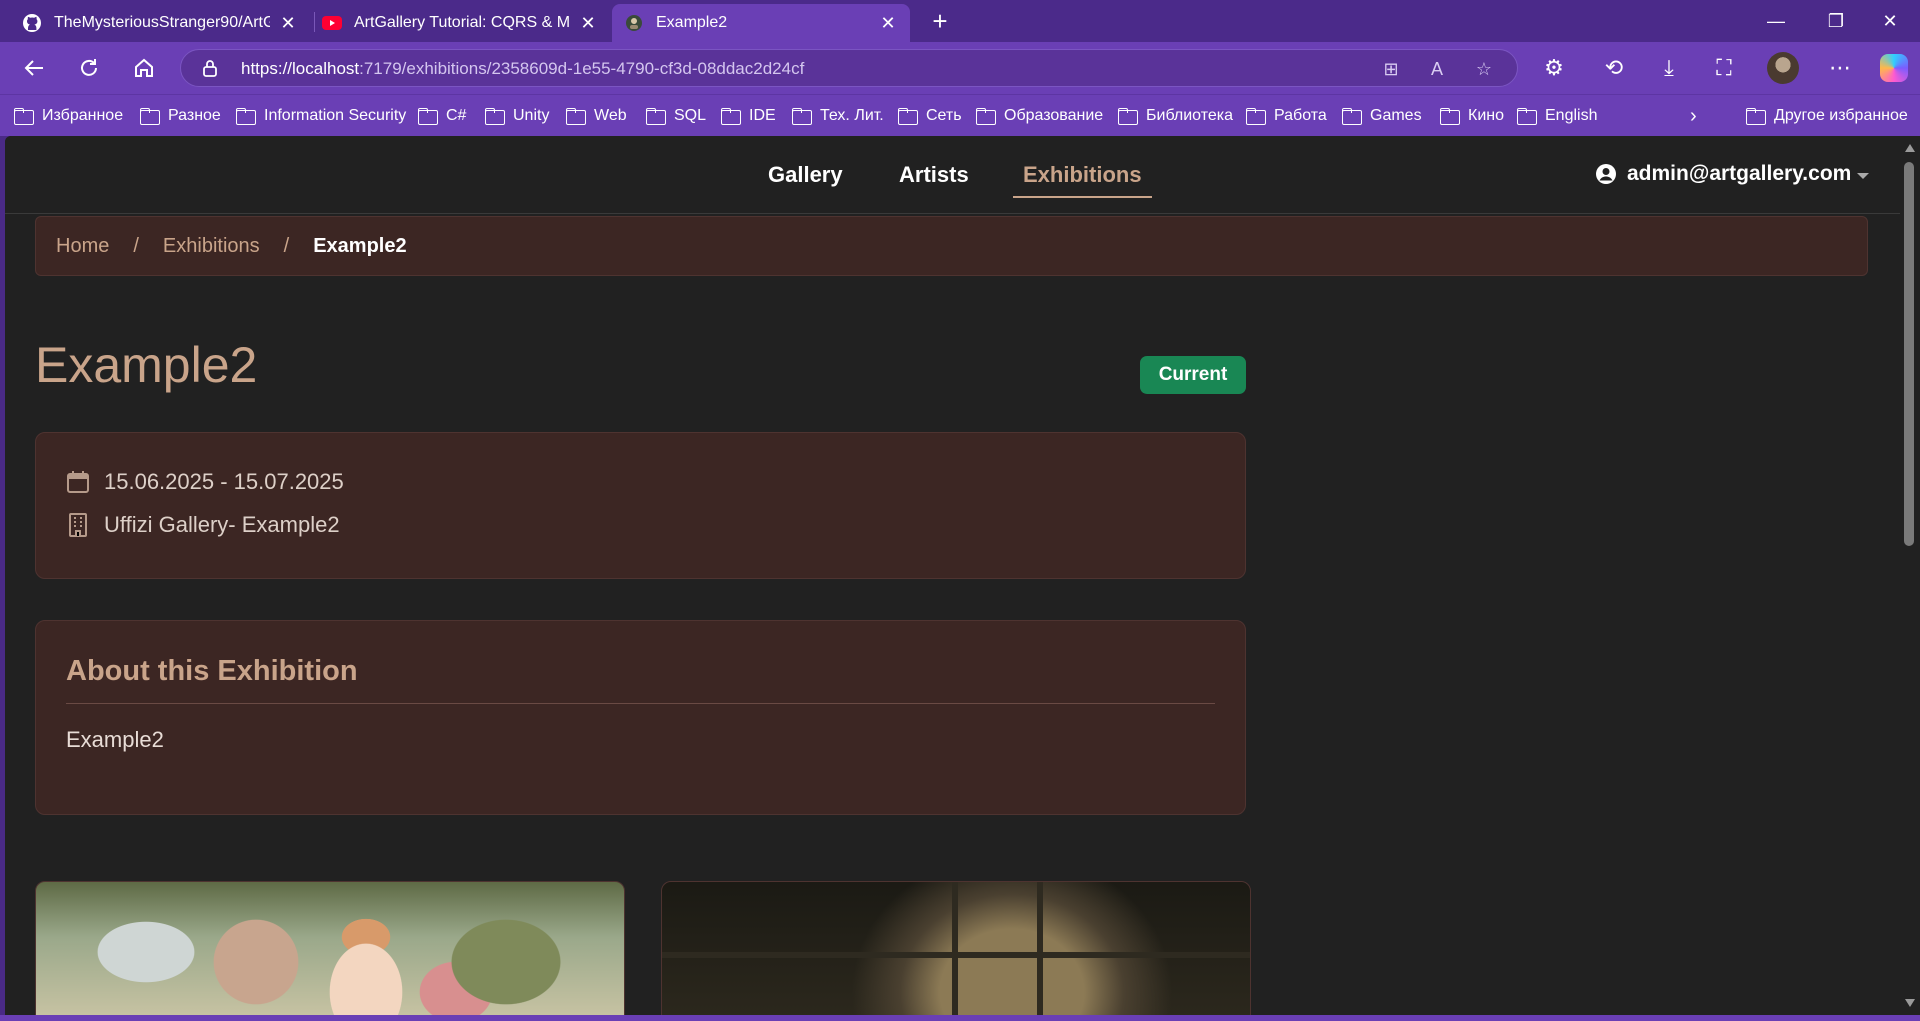  What do you see at coordinates (1606, 174) in the screenshot?
I see `user-circle-icon` at bounding box center [1606, 174].